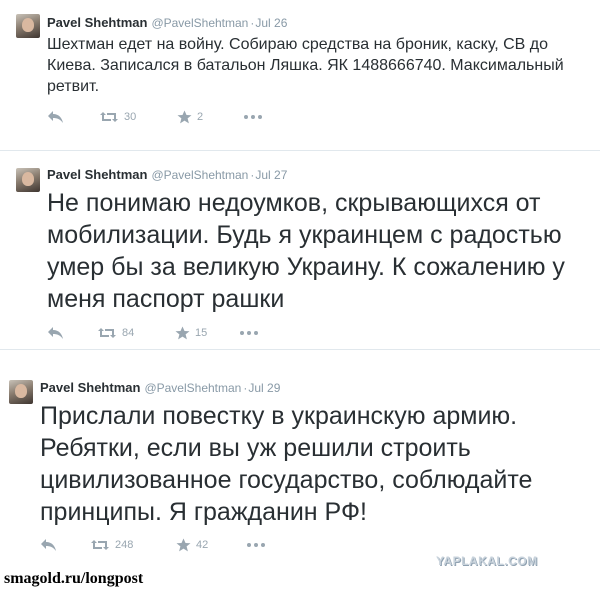  What do you see at coordinates (487, 561) in the screenshot?
I see `watermark: YAPLAKAL.COM` at bounding box center [487, 561].